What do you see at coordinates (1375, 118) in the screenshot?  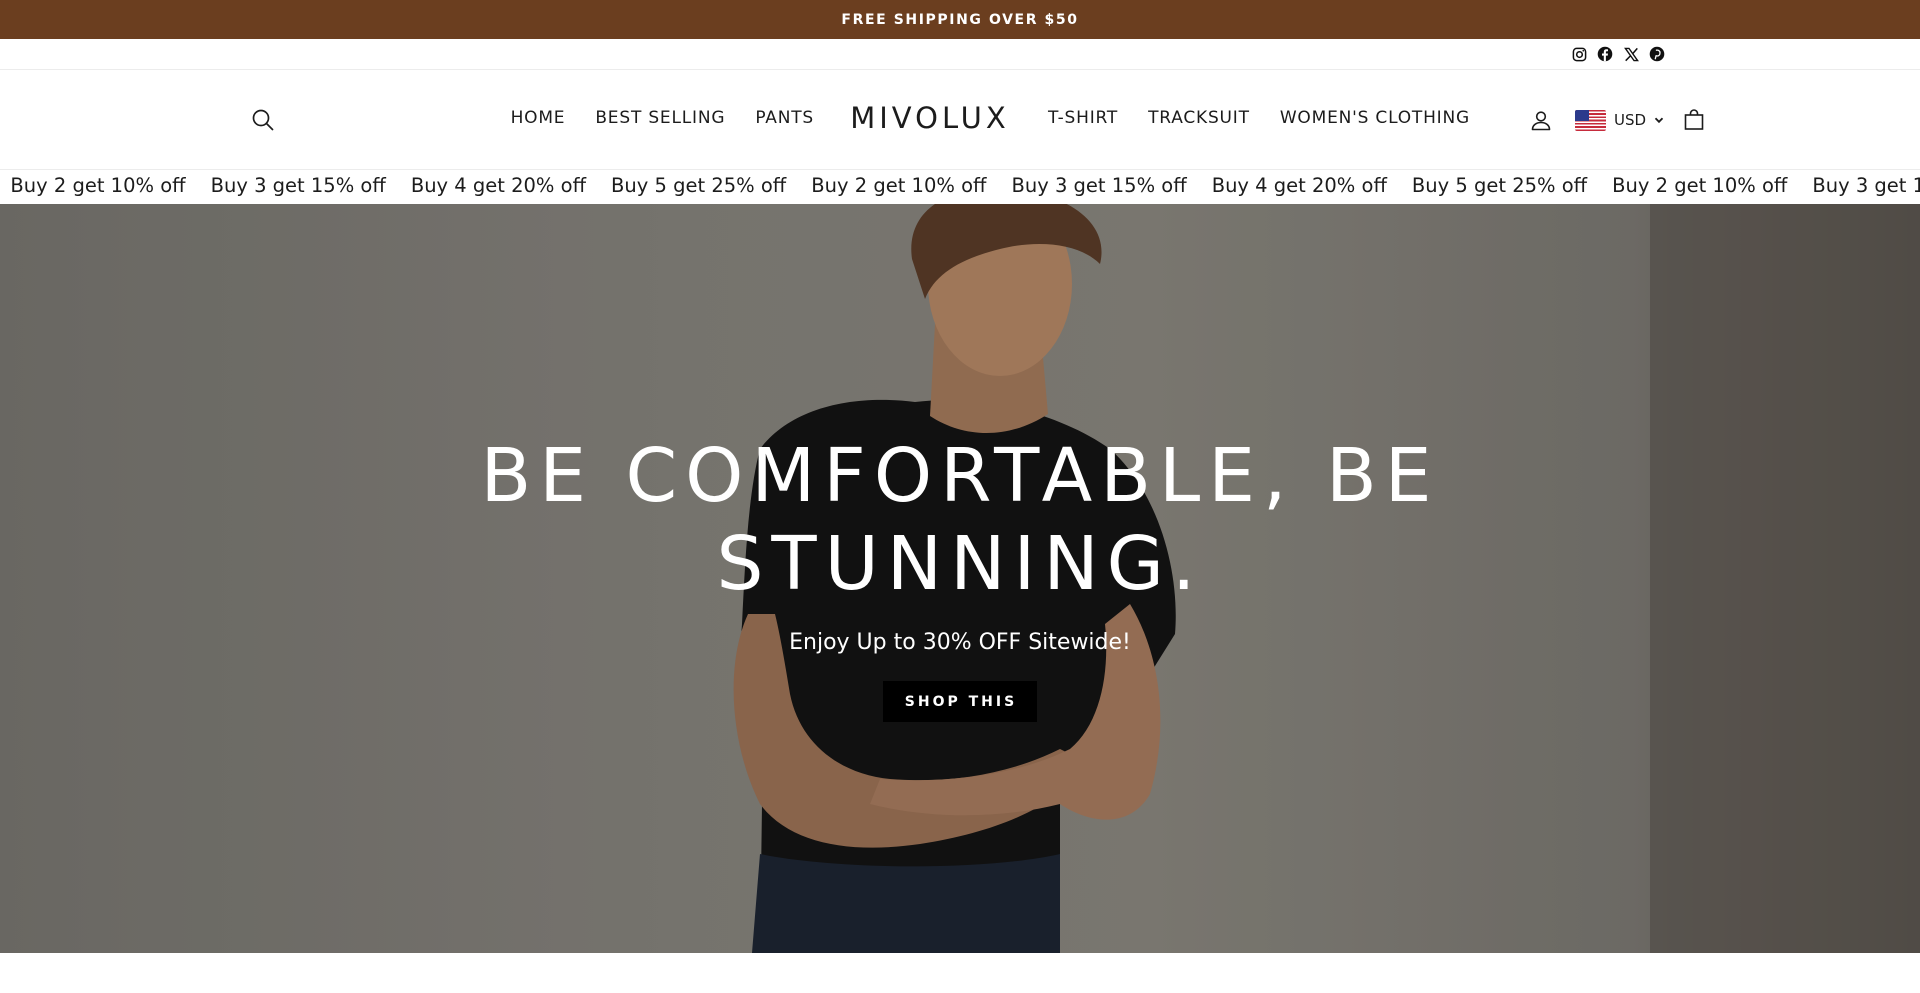 I see `nav-womens-clothing: WOMEN'S CLOTHING` at bounding box center [1375, 118].